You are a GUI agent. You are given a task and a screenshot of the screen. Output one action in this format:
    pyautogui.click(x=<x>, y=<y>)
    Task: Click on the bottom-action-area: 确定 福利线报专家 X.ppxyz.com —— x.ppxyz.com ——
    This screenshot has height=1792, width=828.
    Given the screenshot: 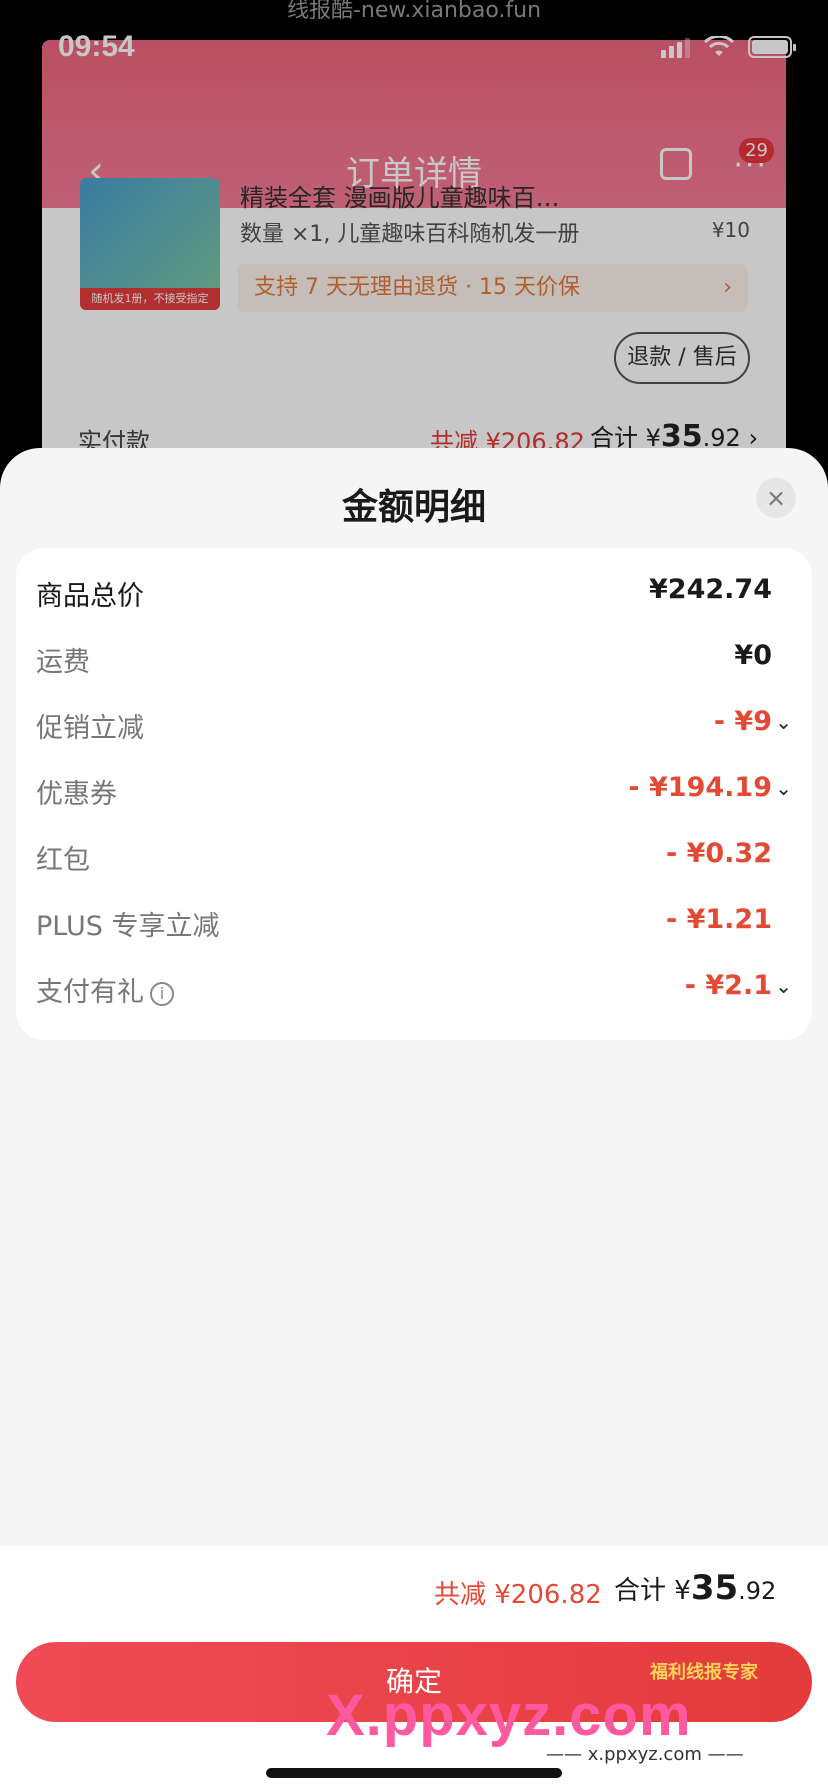 What is the action you would take?
    pyautogui.click(x=414, y=1713)
    